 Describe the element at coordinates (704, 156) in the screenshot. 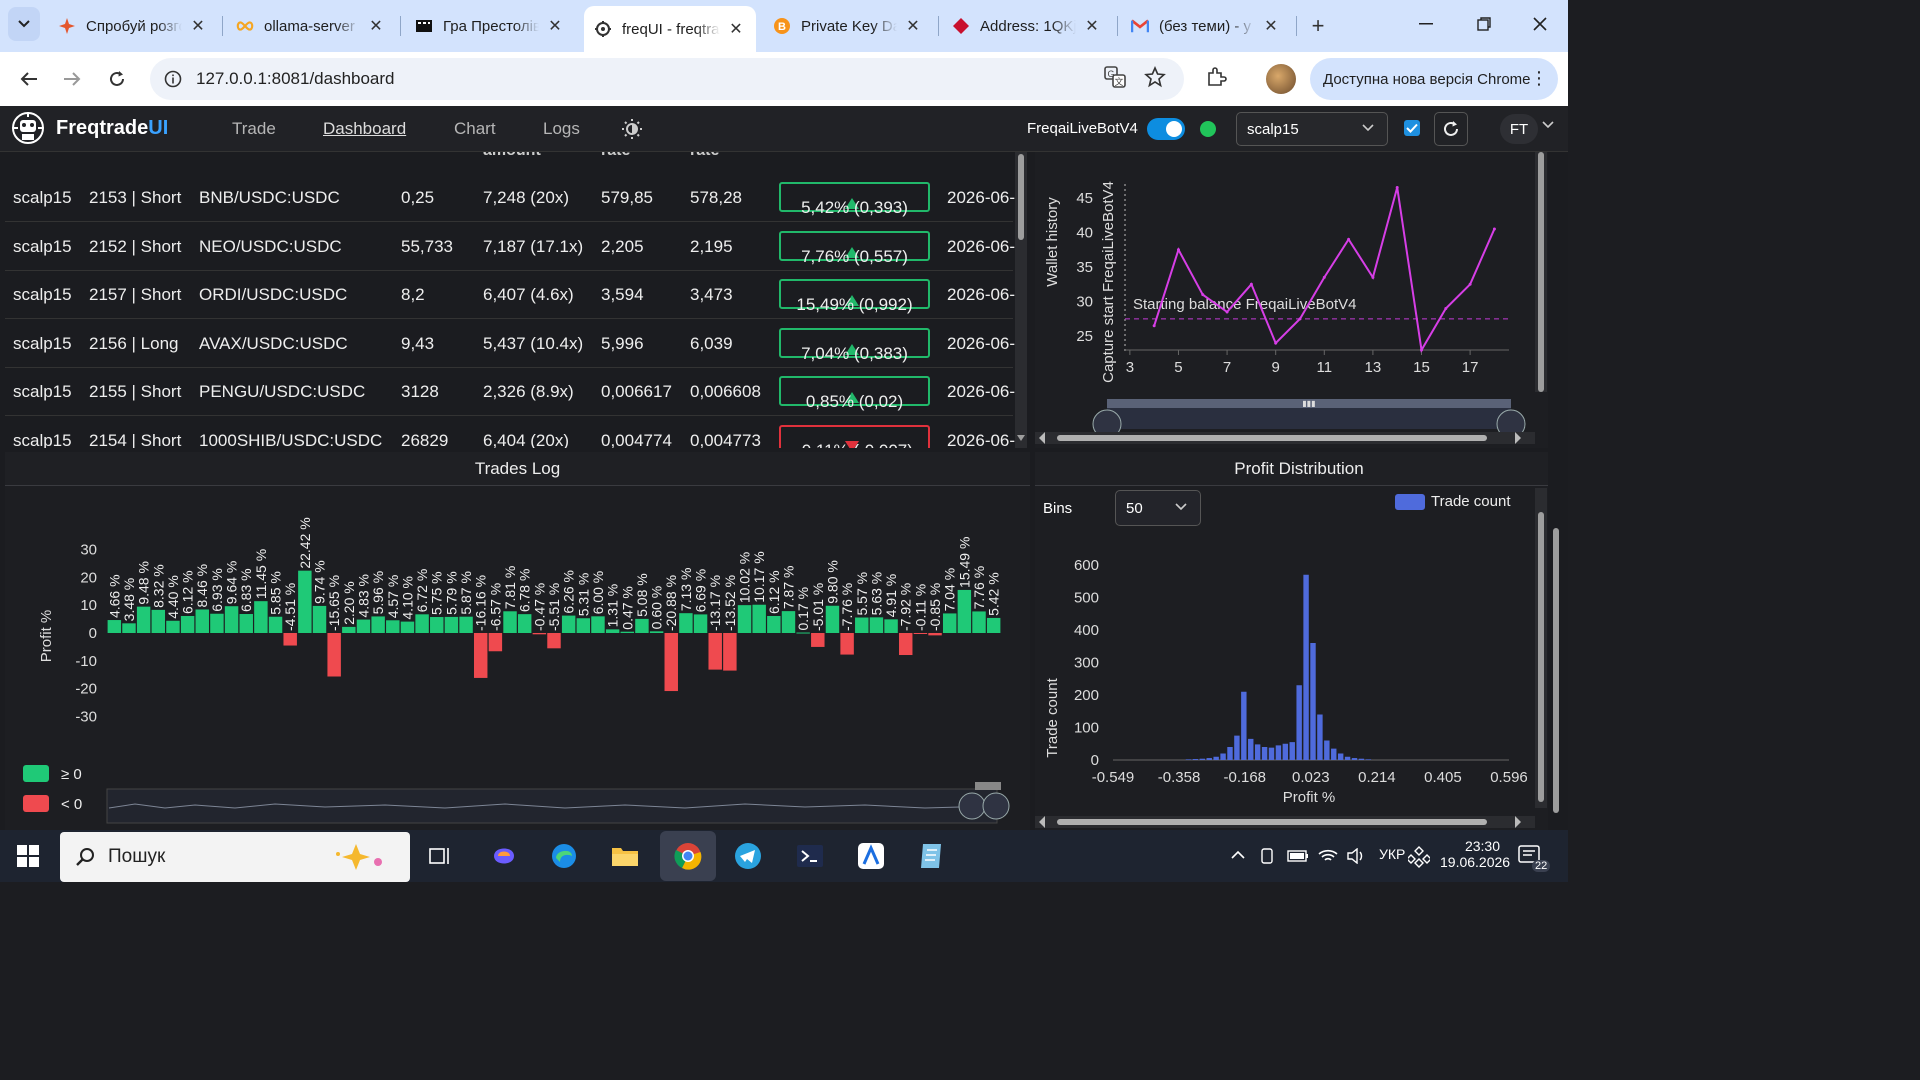

I see `column-header: rate` at that location.